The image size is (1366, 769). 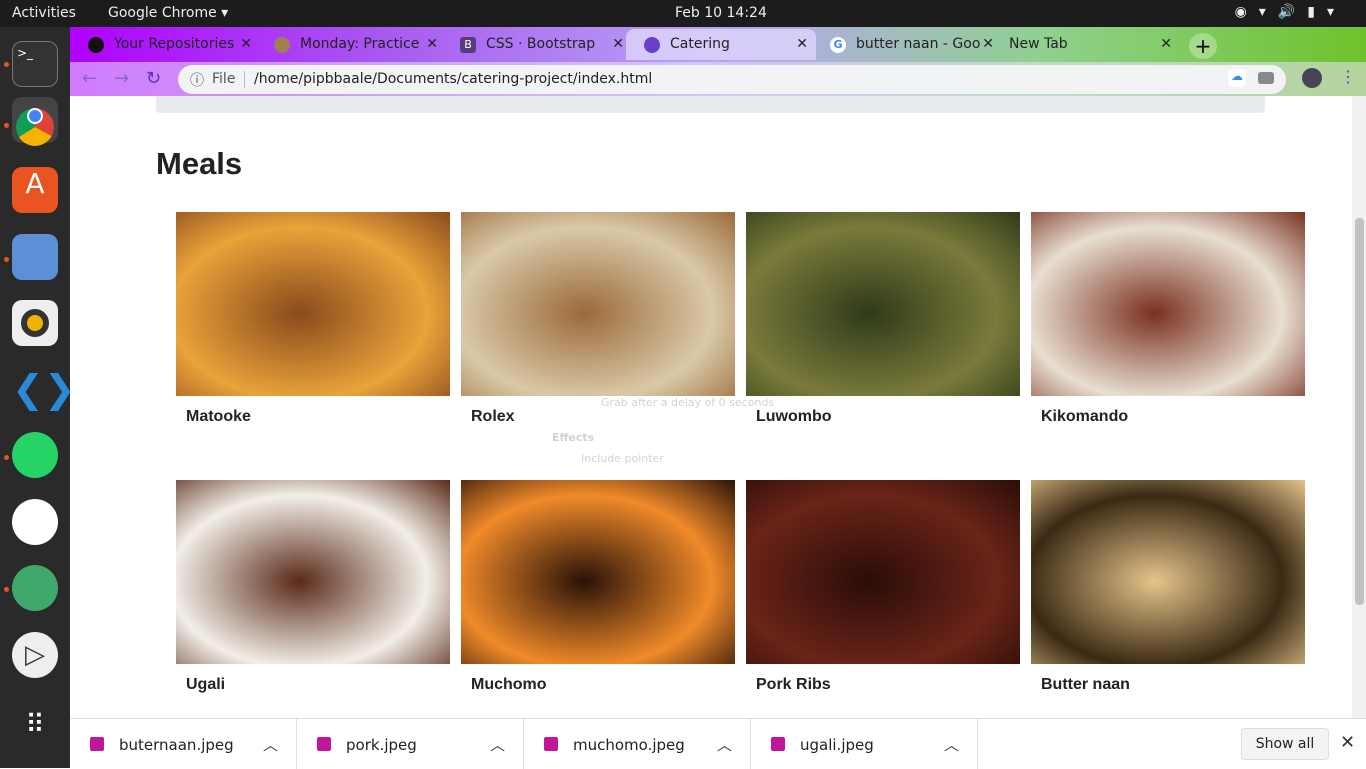 What do you see at coordinates (153, 78) in the screenshot?
I see `reload-button: ↻` at bounding box center [153, 78].